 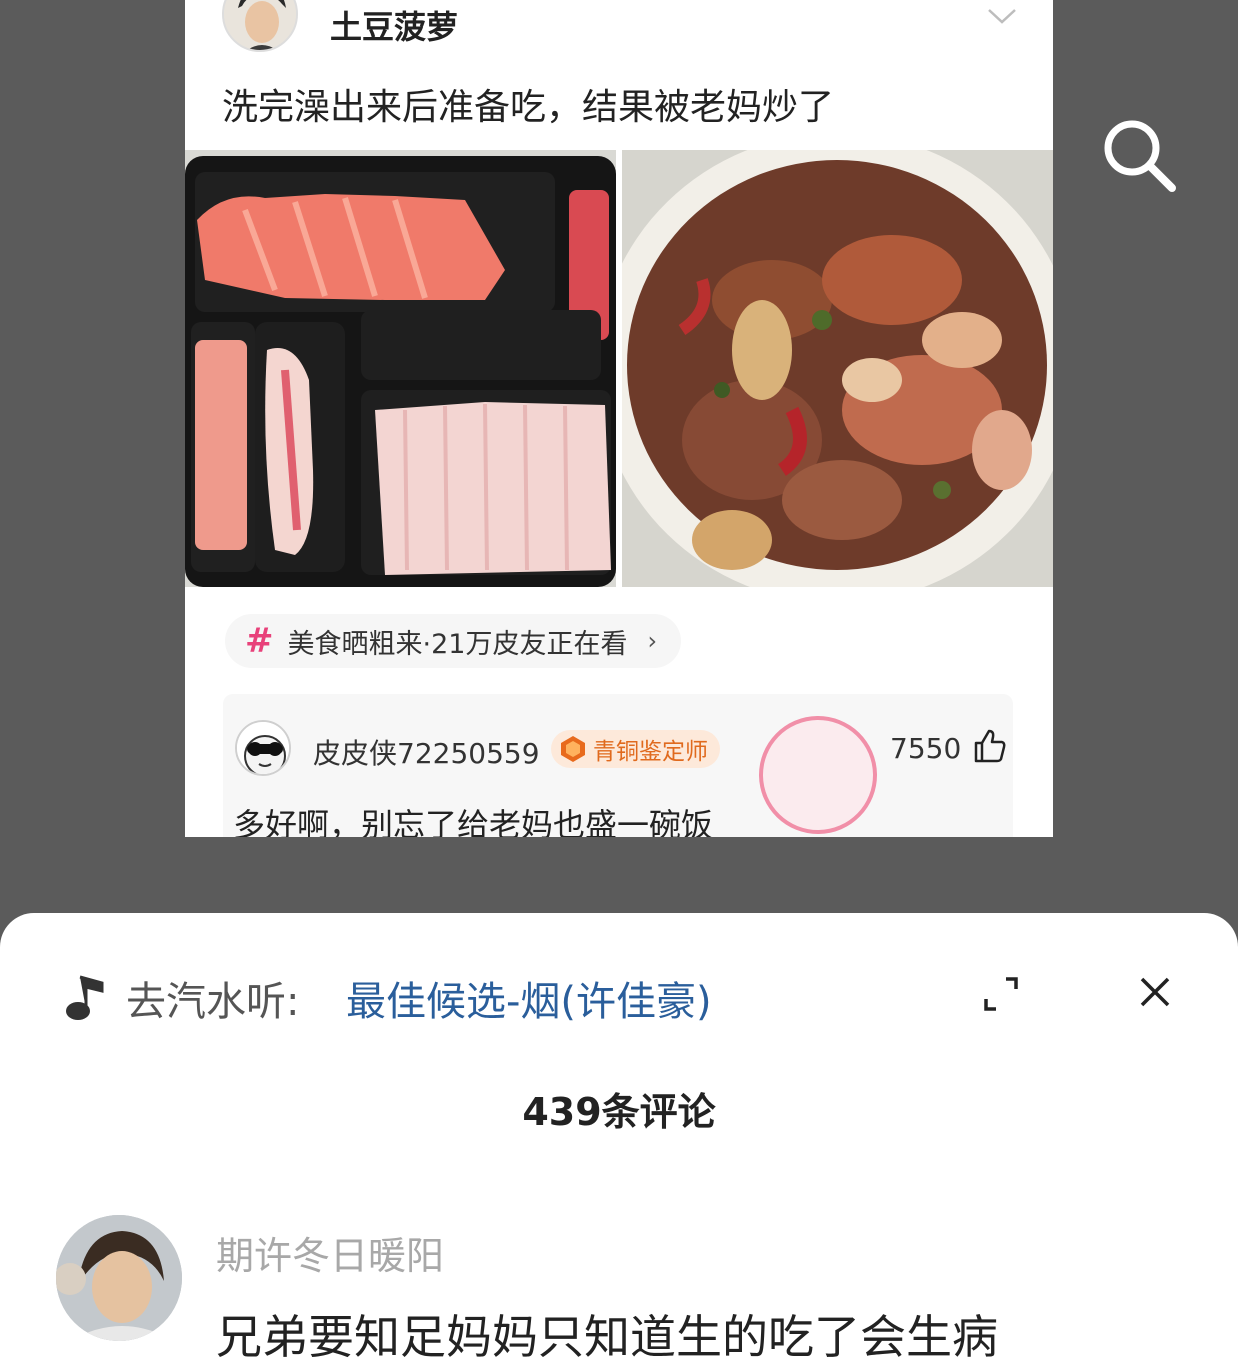 What do you see at coordinates (263, 748) in the screenshot?
I see `commenter-avatar` at bounding box center [263, 748].